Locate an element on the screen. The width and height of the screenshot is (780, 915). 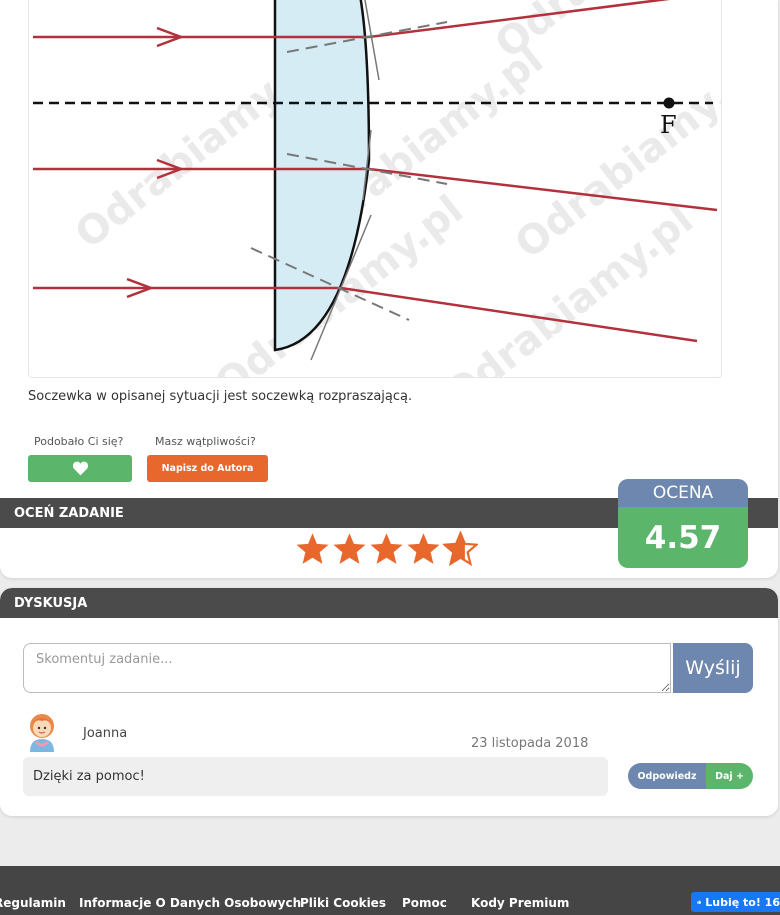
give-plus-button: Daj + is located at coordinates (729, 776).